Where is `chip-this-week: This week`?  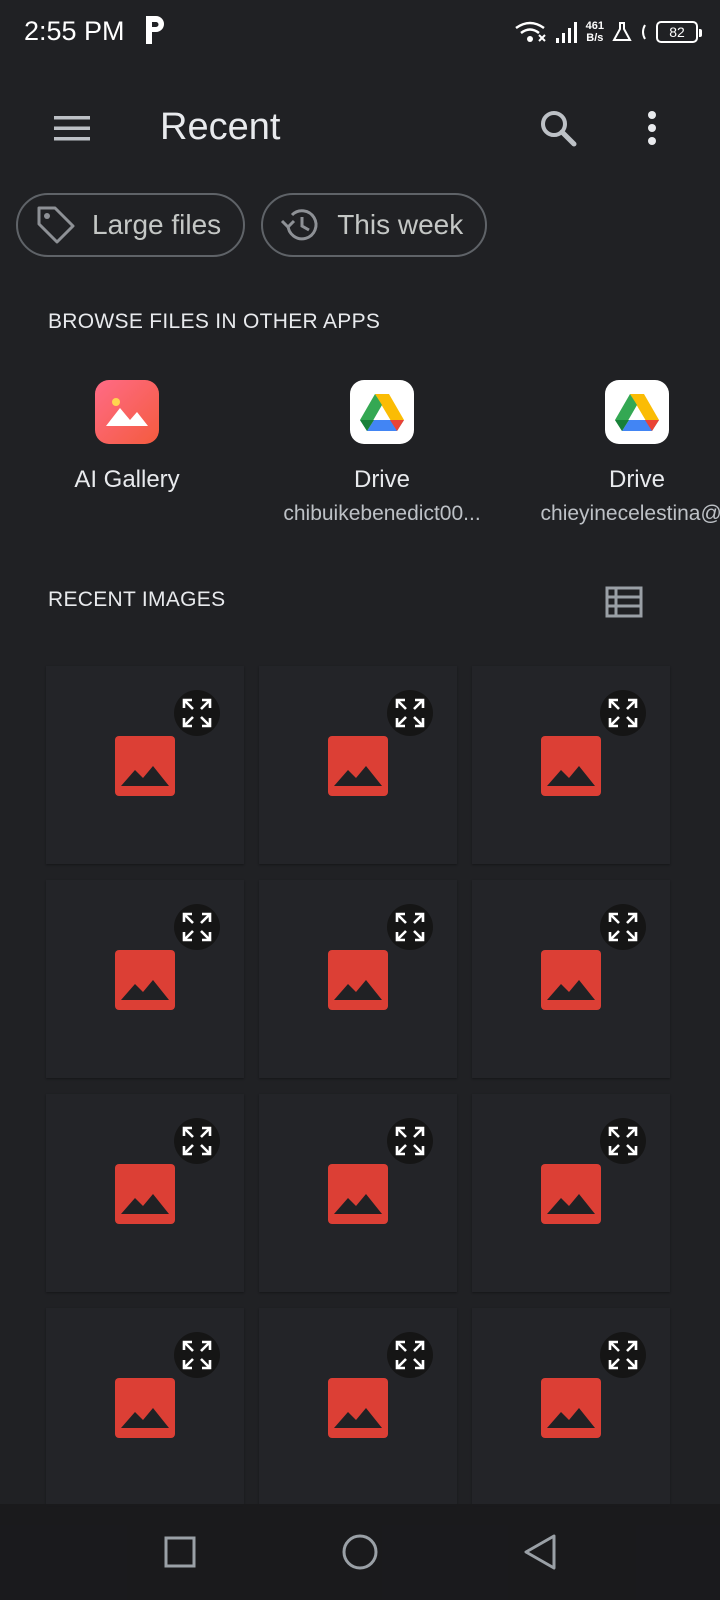 chip-this-week: This week is located at coordinates (374, 225).